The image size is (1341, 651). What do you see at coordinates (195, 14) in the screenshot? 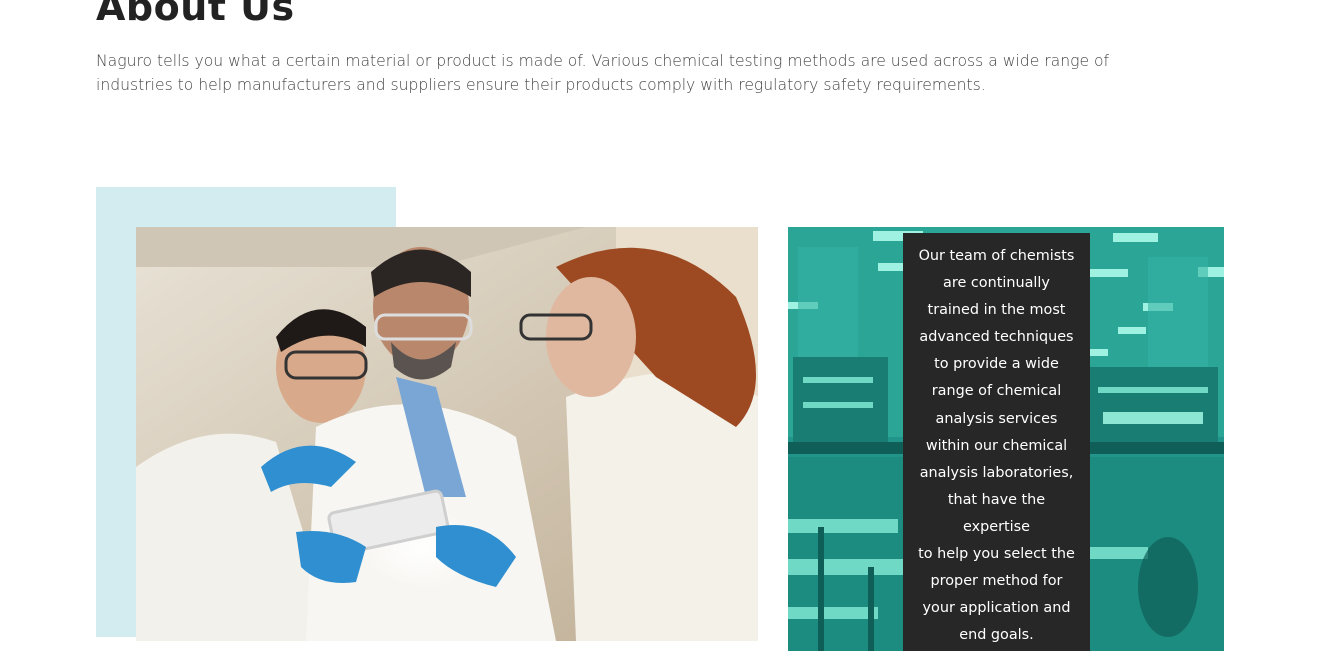
I see `page-title: About Us` at bounding box center [195, 14].